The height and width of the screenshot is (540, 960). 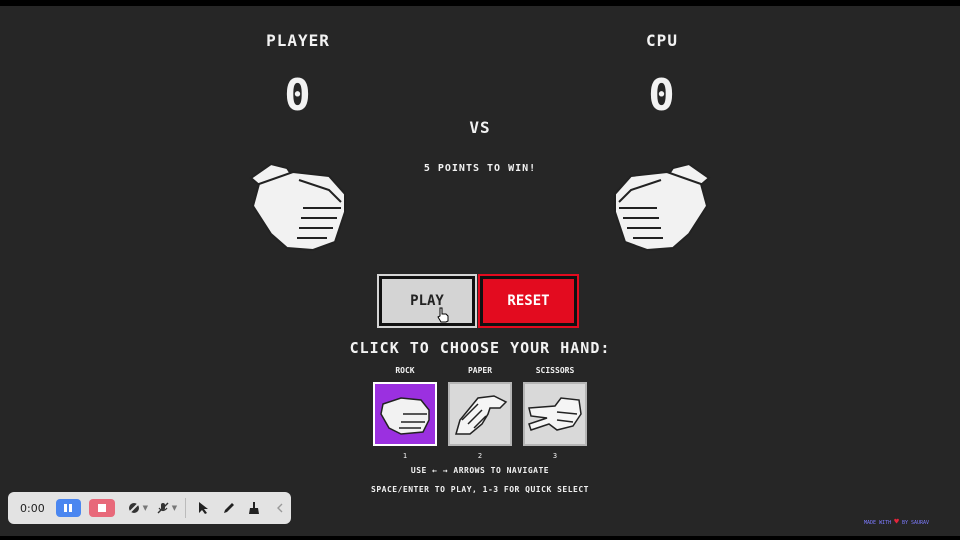 I want to click on choice-key-scissors: 3, so click(x=555, y=456).